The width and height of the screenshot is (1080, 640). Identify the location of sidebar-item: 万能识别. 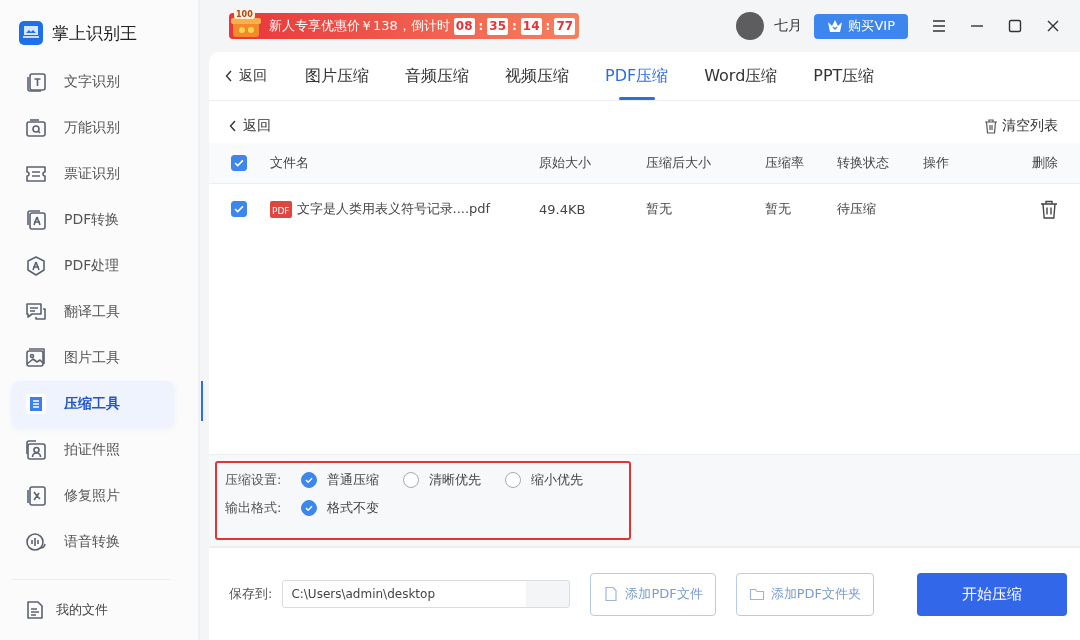
(93, 128).